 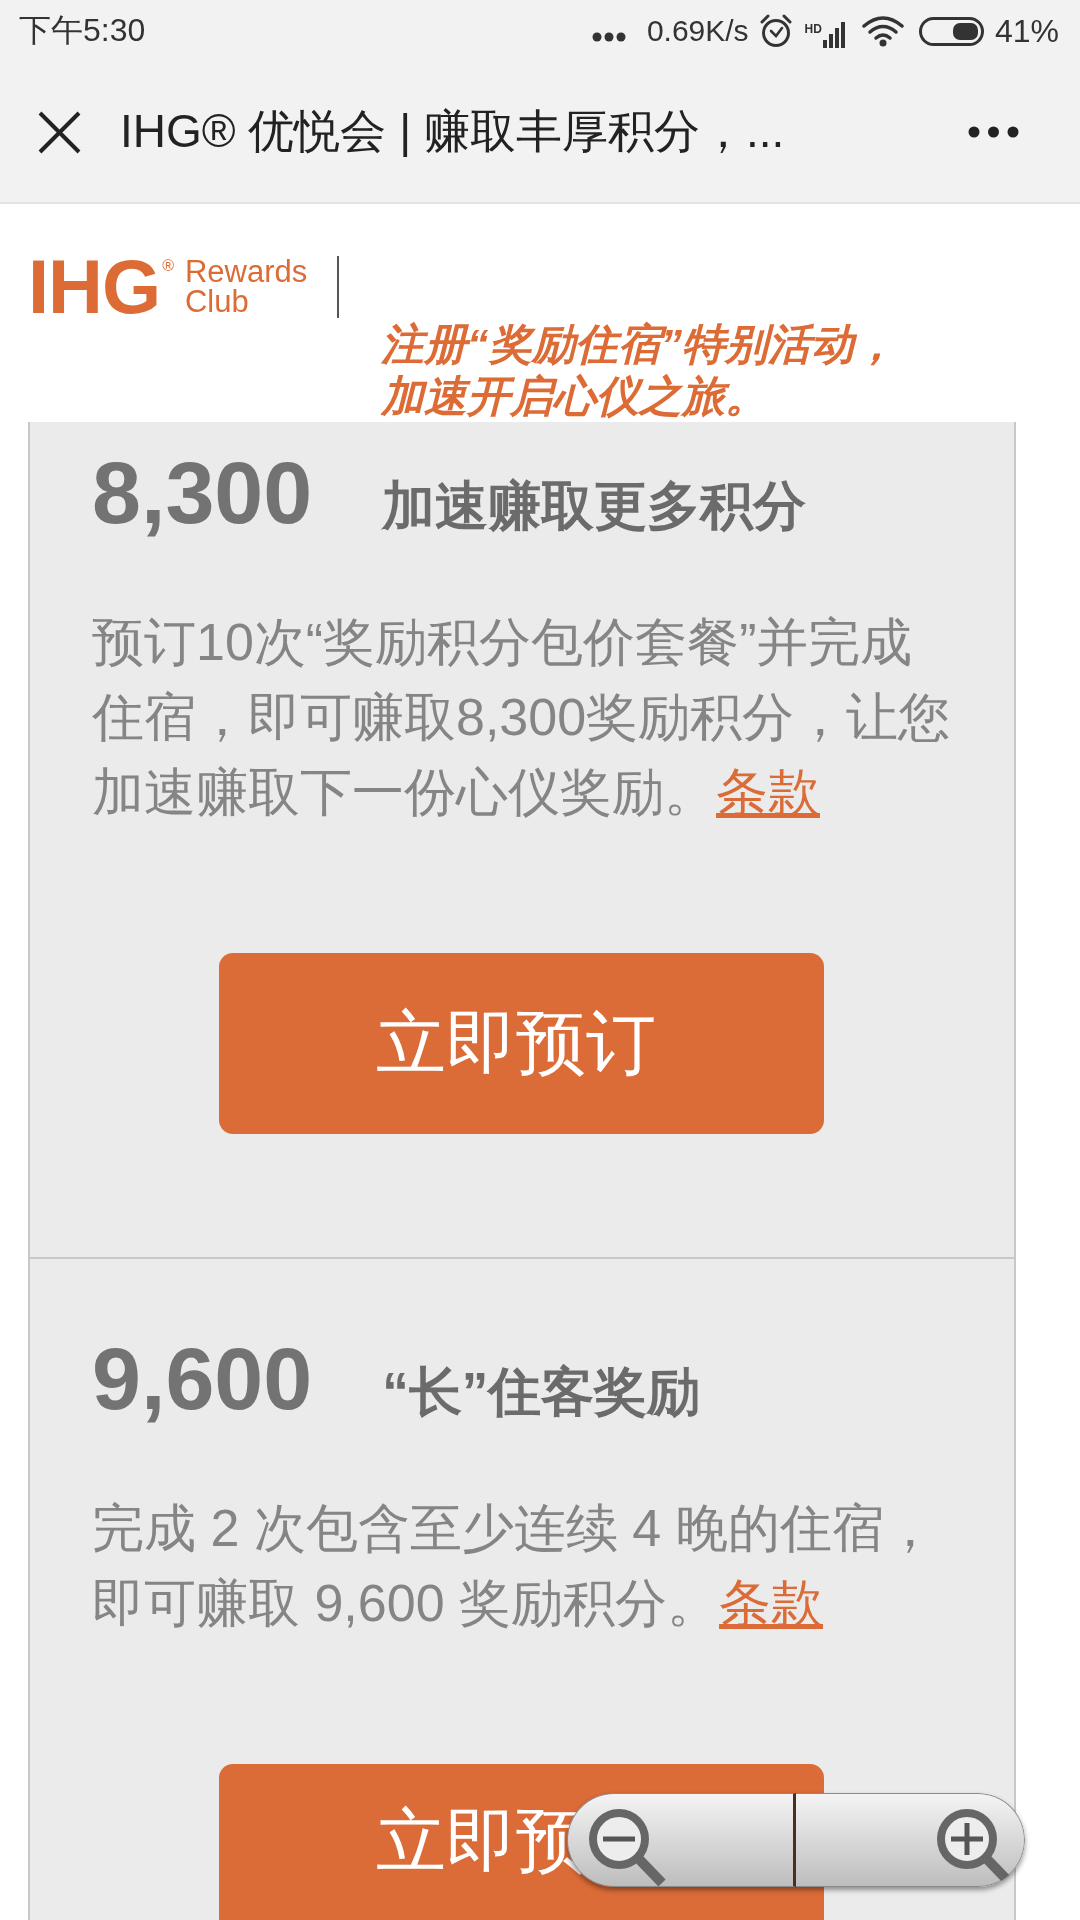 What do you see at coordinates (202, 493) in the screenshot?
I see `points-value: 8,300` at bounding box center [202, 493].